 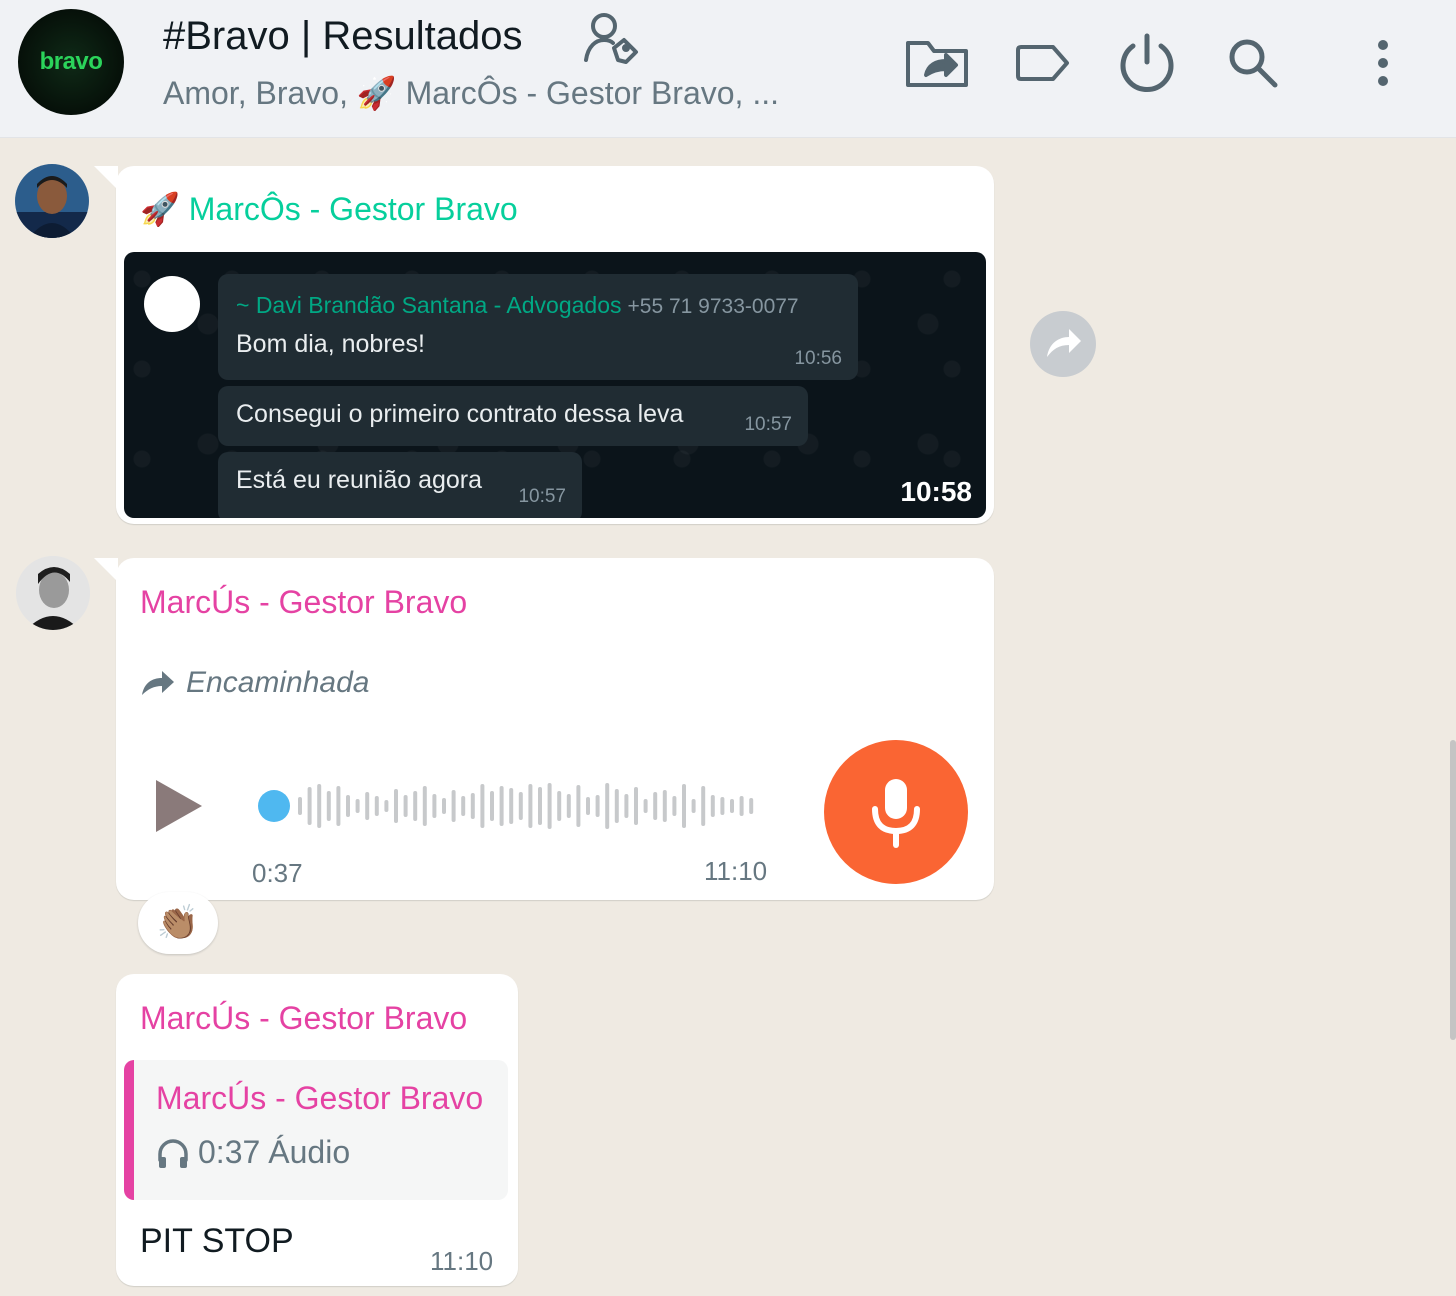 What do you see at coordinates (158, 683) in the screenshot?
I see `forwarded-arrow-icon` at bounding box center [158, 683].